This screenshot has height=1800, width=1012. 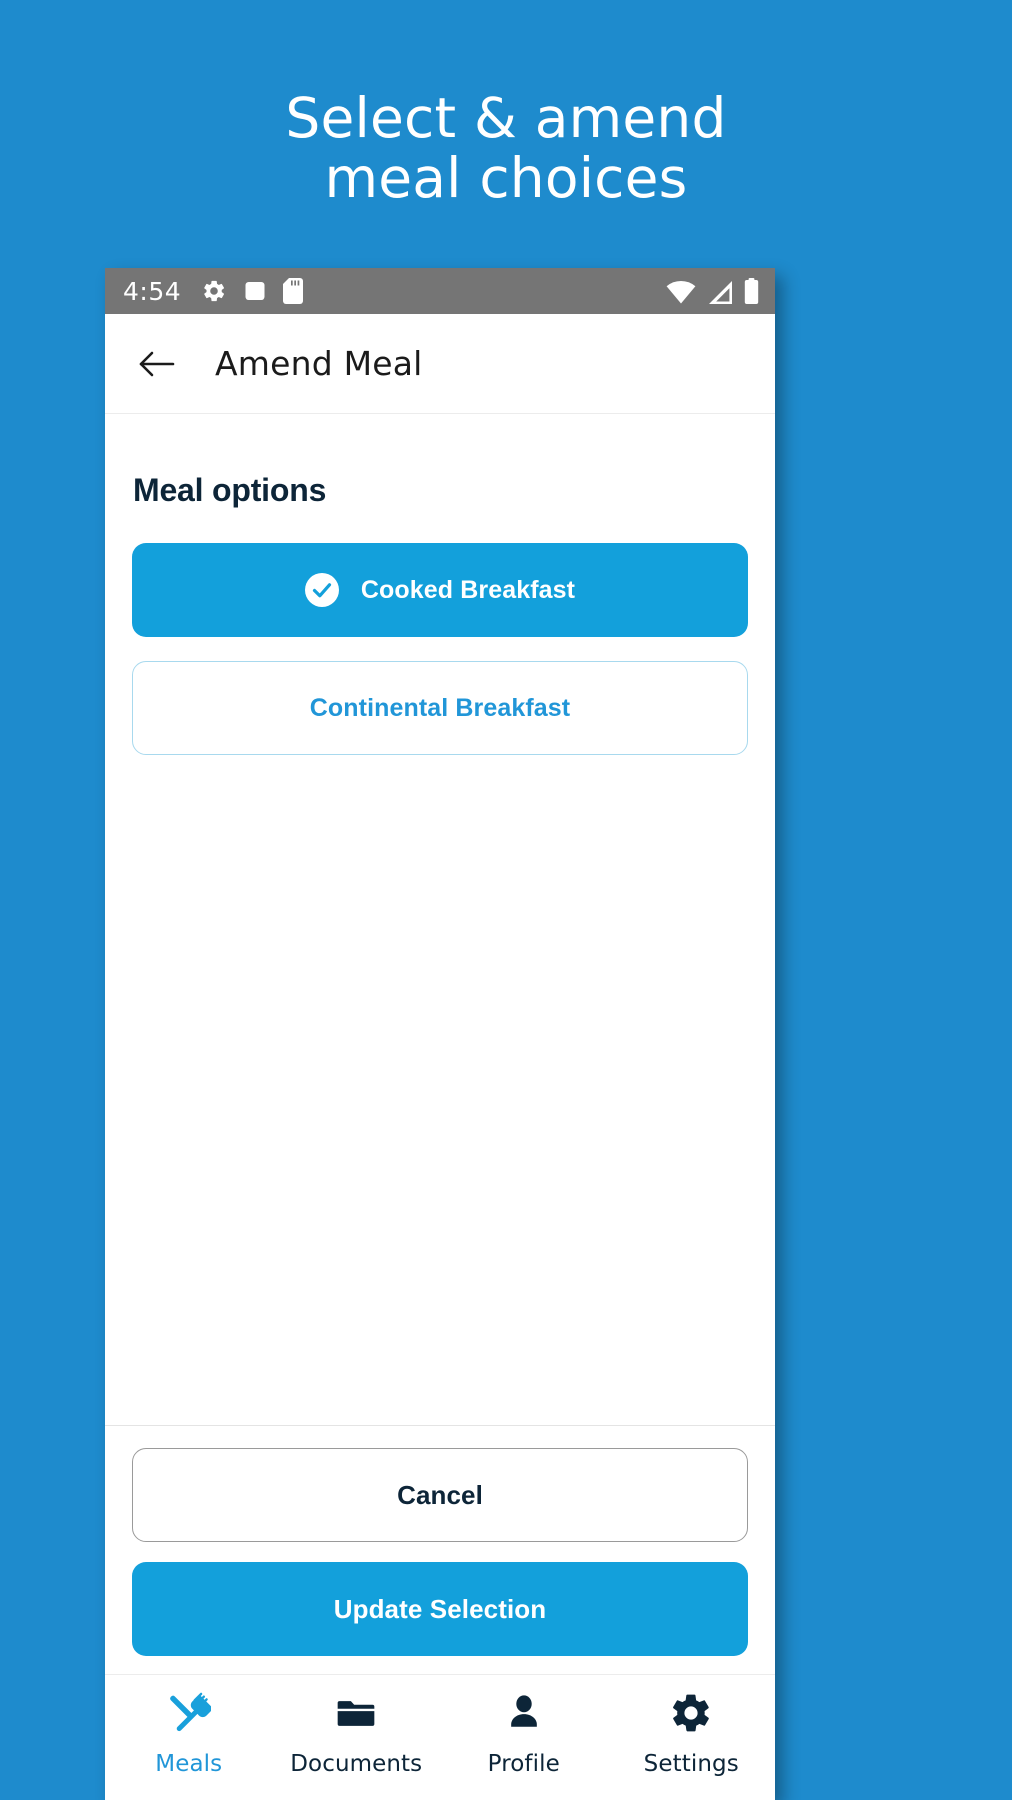 I want to click on cancel-button: Cancel, so click(x=440, y=1495).